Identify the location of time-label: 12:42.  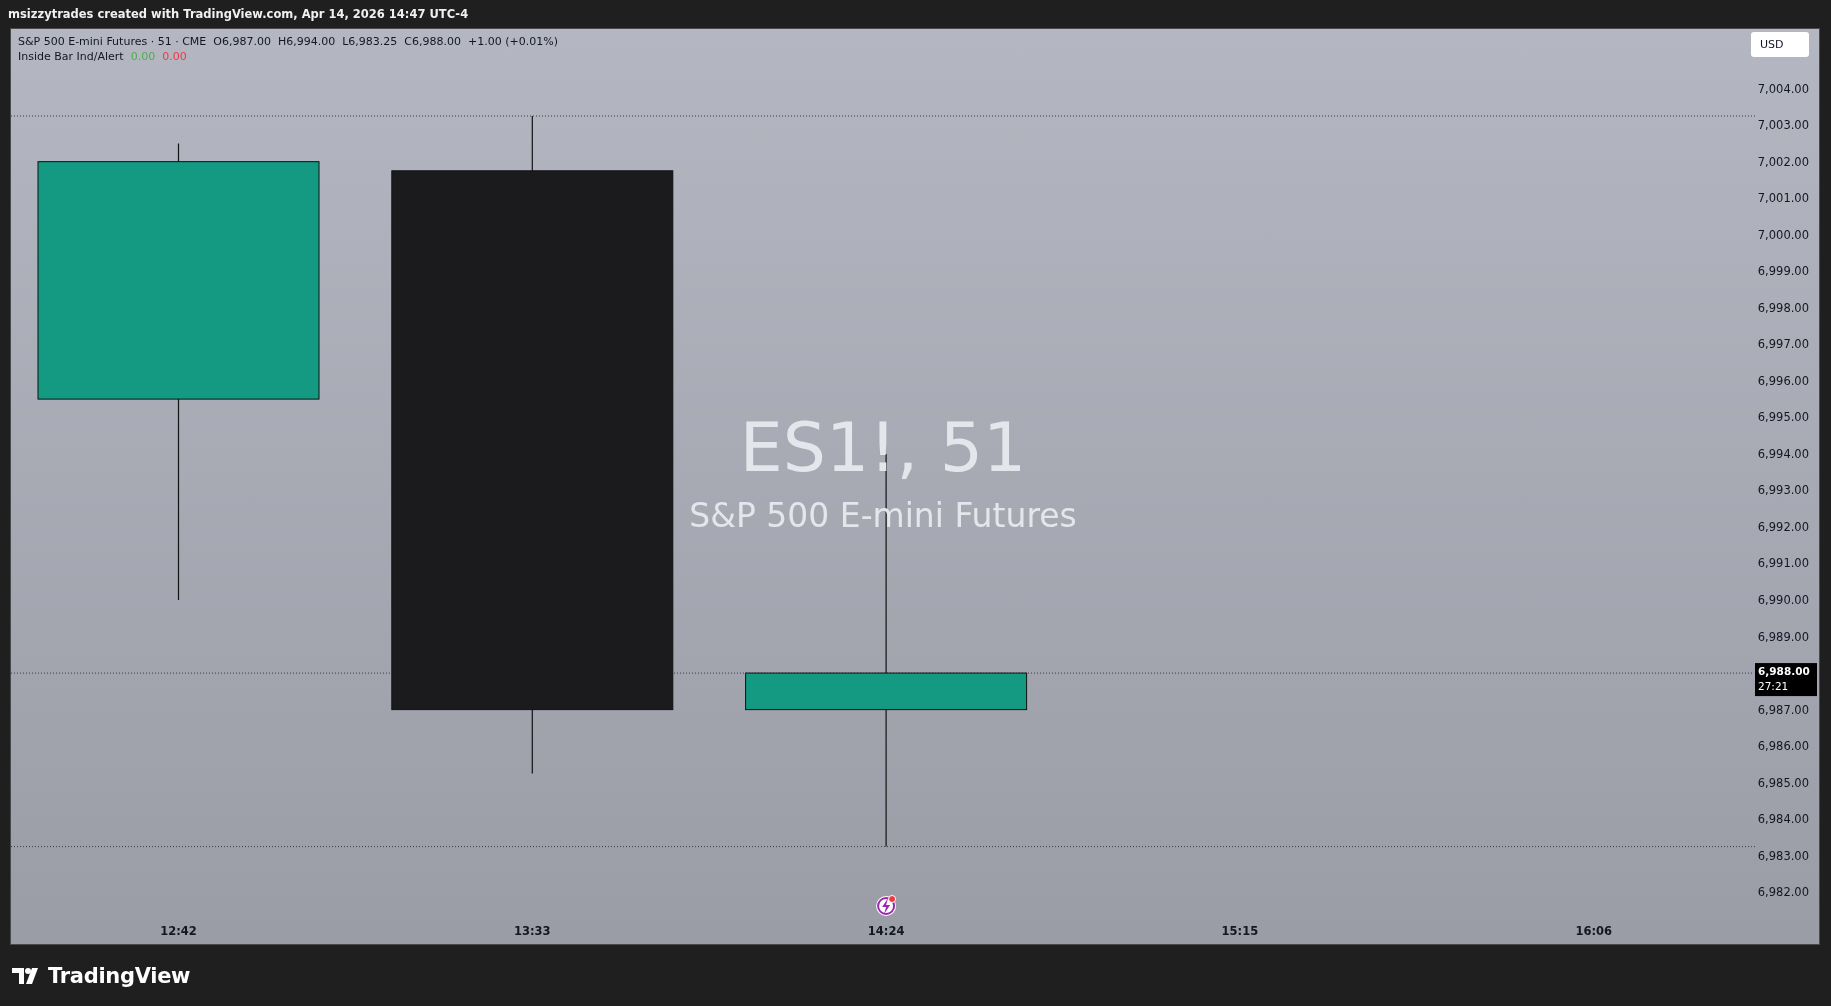
(178, 931).